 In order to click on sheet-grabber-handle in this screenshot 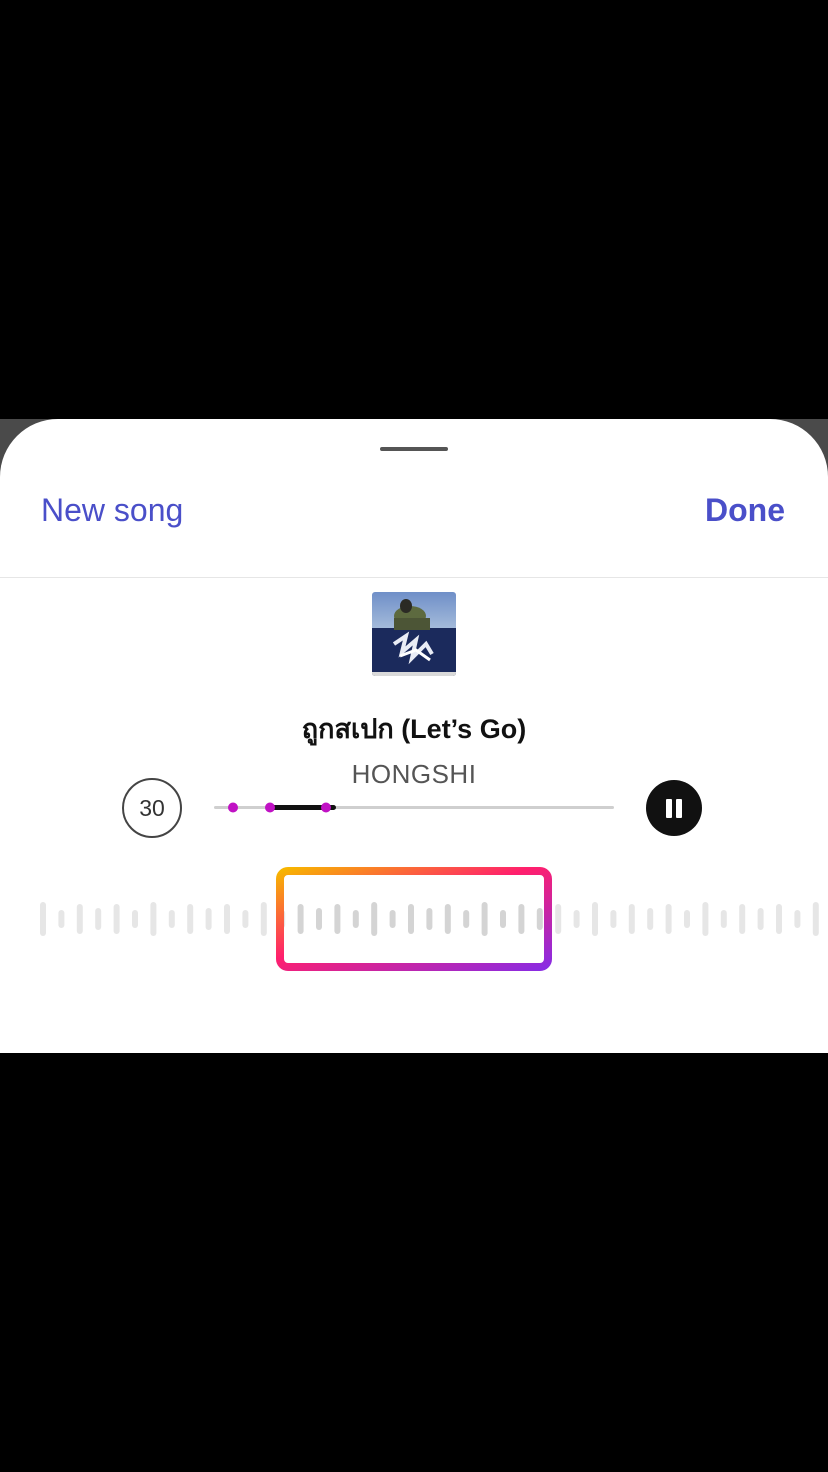, I will do `click(414, 449)`.